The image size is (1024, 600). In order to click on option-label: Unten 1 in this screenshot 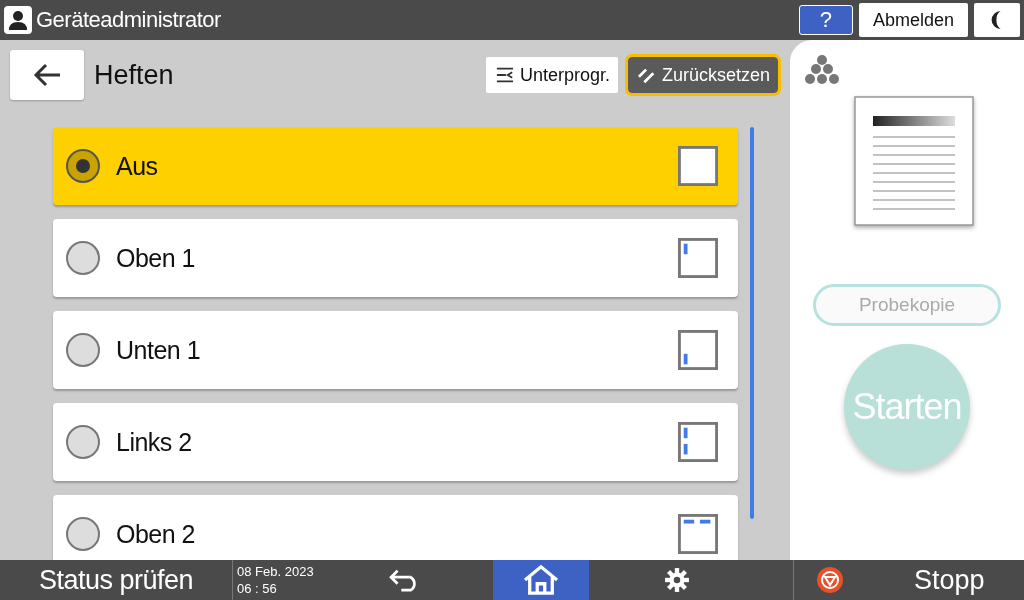, I will do `click(159, 350)`.